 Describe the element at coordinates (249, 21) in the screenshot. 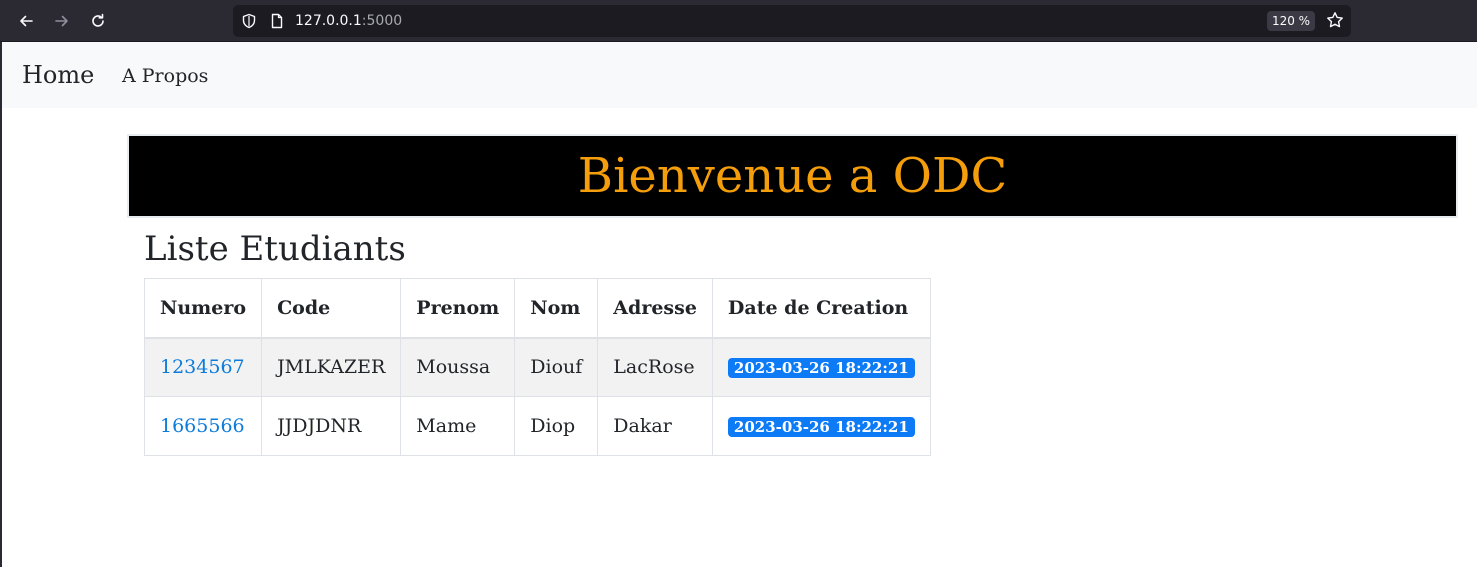

I see `shield-icon` at that location.